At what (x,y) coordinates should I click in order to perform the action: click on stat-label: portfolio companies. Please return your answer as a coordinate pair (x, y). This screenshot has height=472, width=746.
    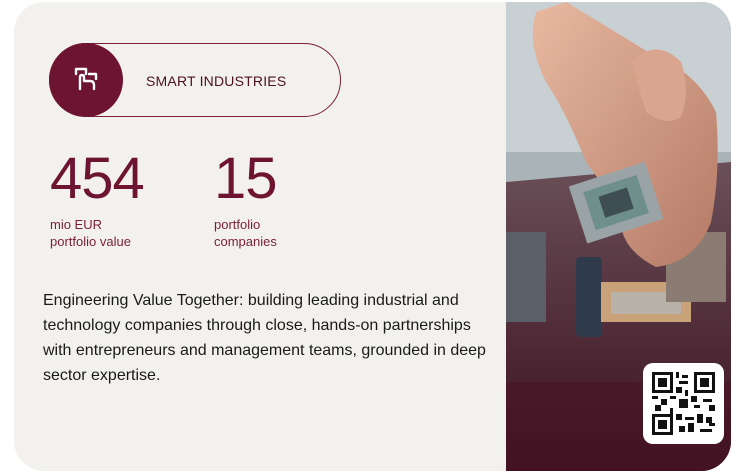
    Looking at the image, I should click on (245, 233).